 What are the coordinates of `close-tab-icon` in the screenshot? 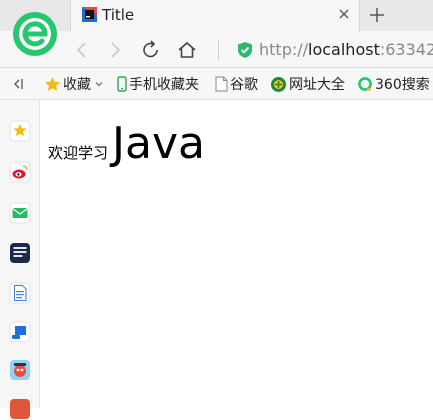 It's located at (344, 14).